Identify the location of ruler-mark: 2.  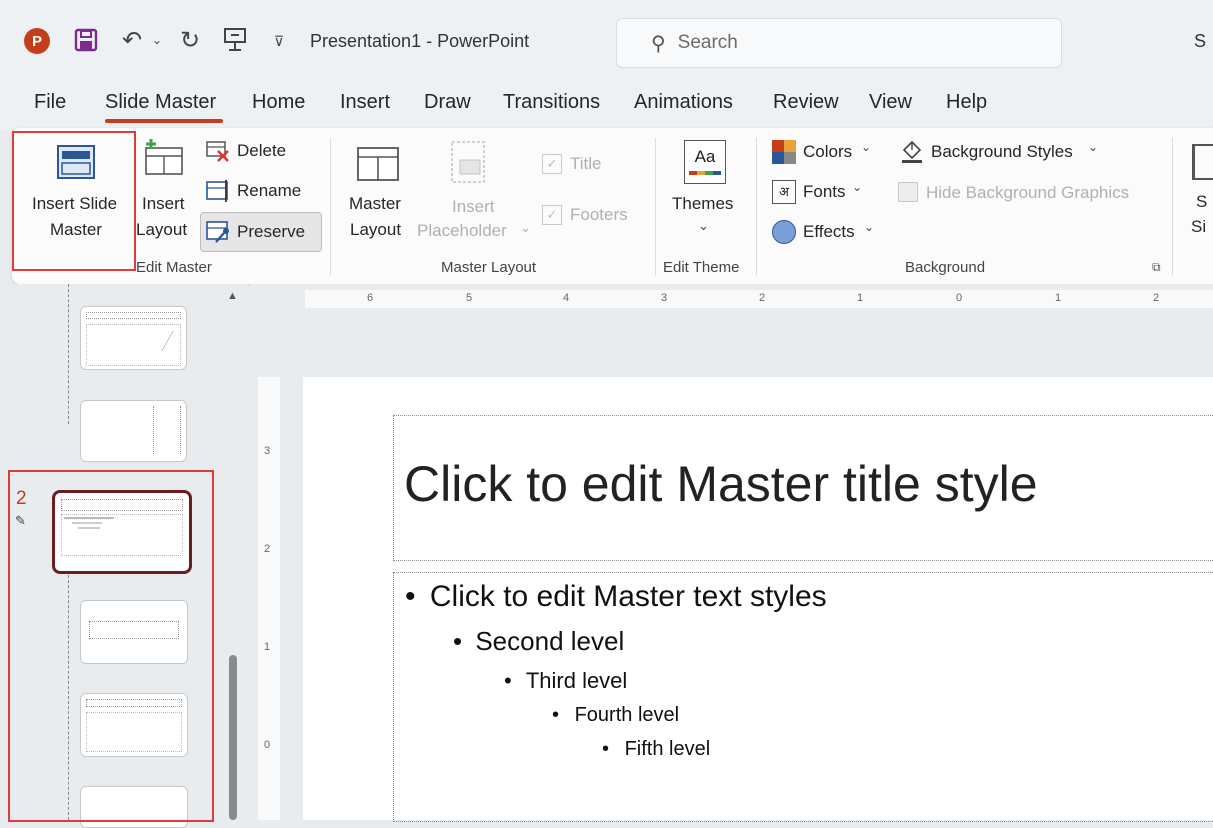
(1156, 298).